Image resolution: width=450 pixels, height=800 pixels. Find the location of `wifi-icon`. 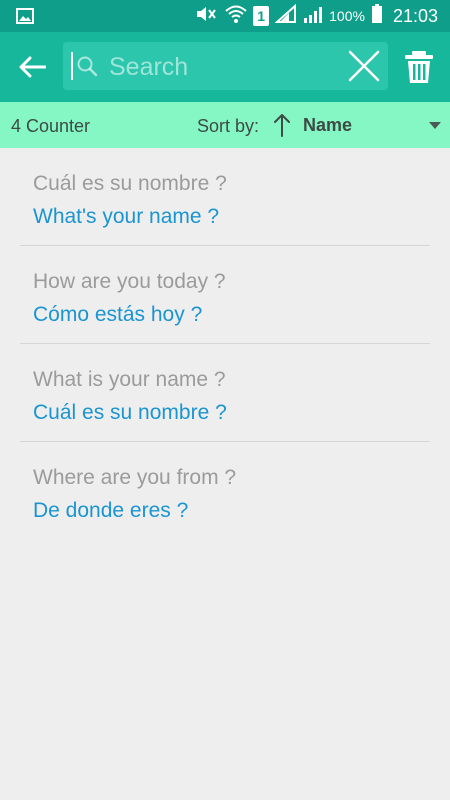

wifi-icon is located at coordinates (236, 16).